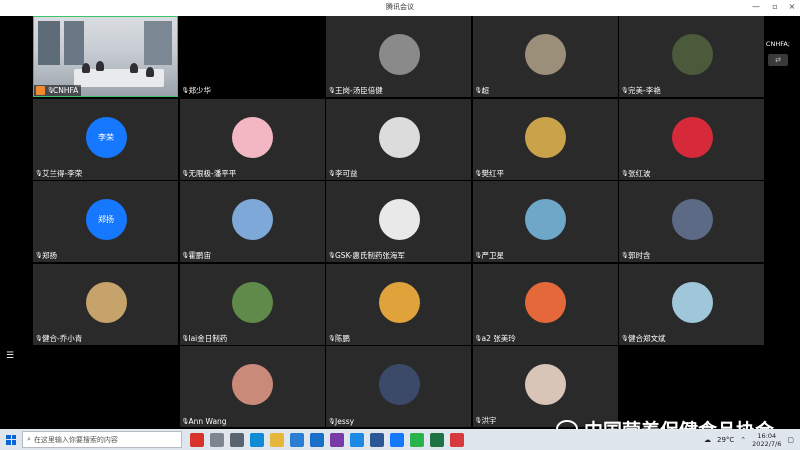 The width and height of the screenshot is (800, 450). Describe the element at coordinates (10, 356) in the screenshot. I see `menu-icon: ☰` at that location.